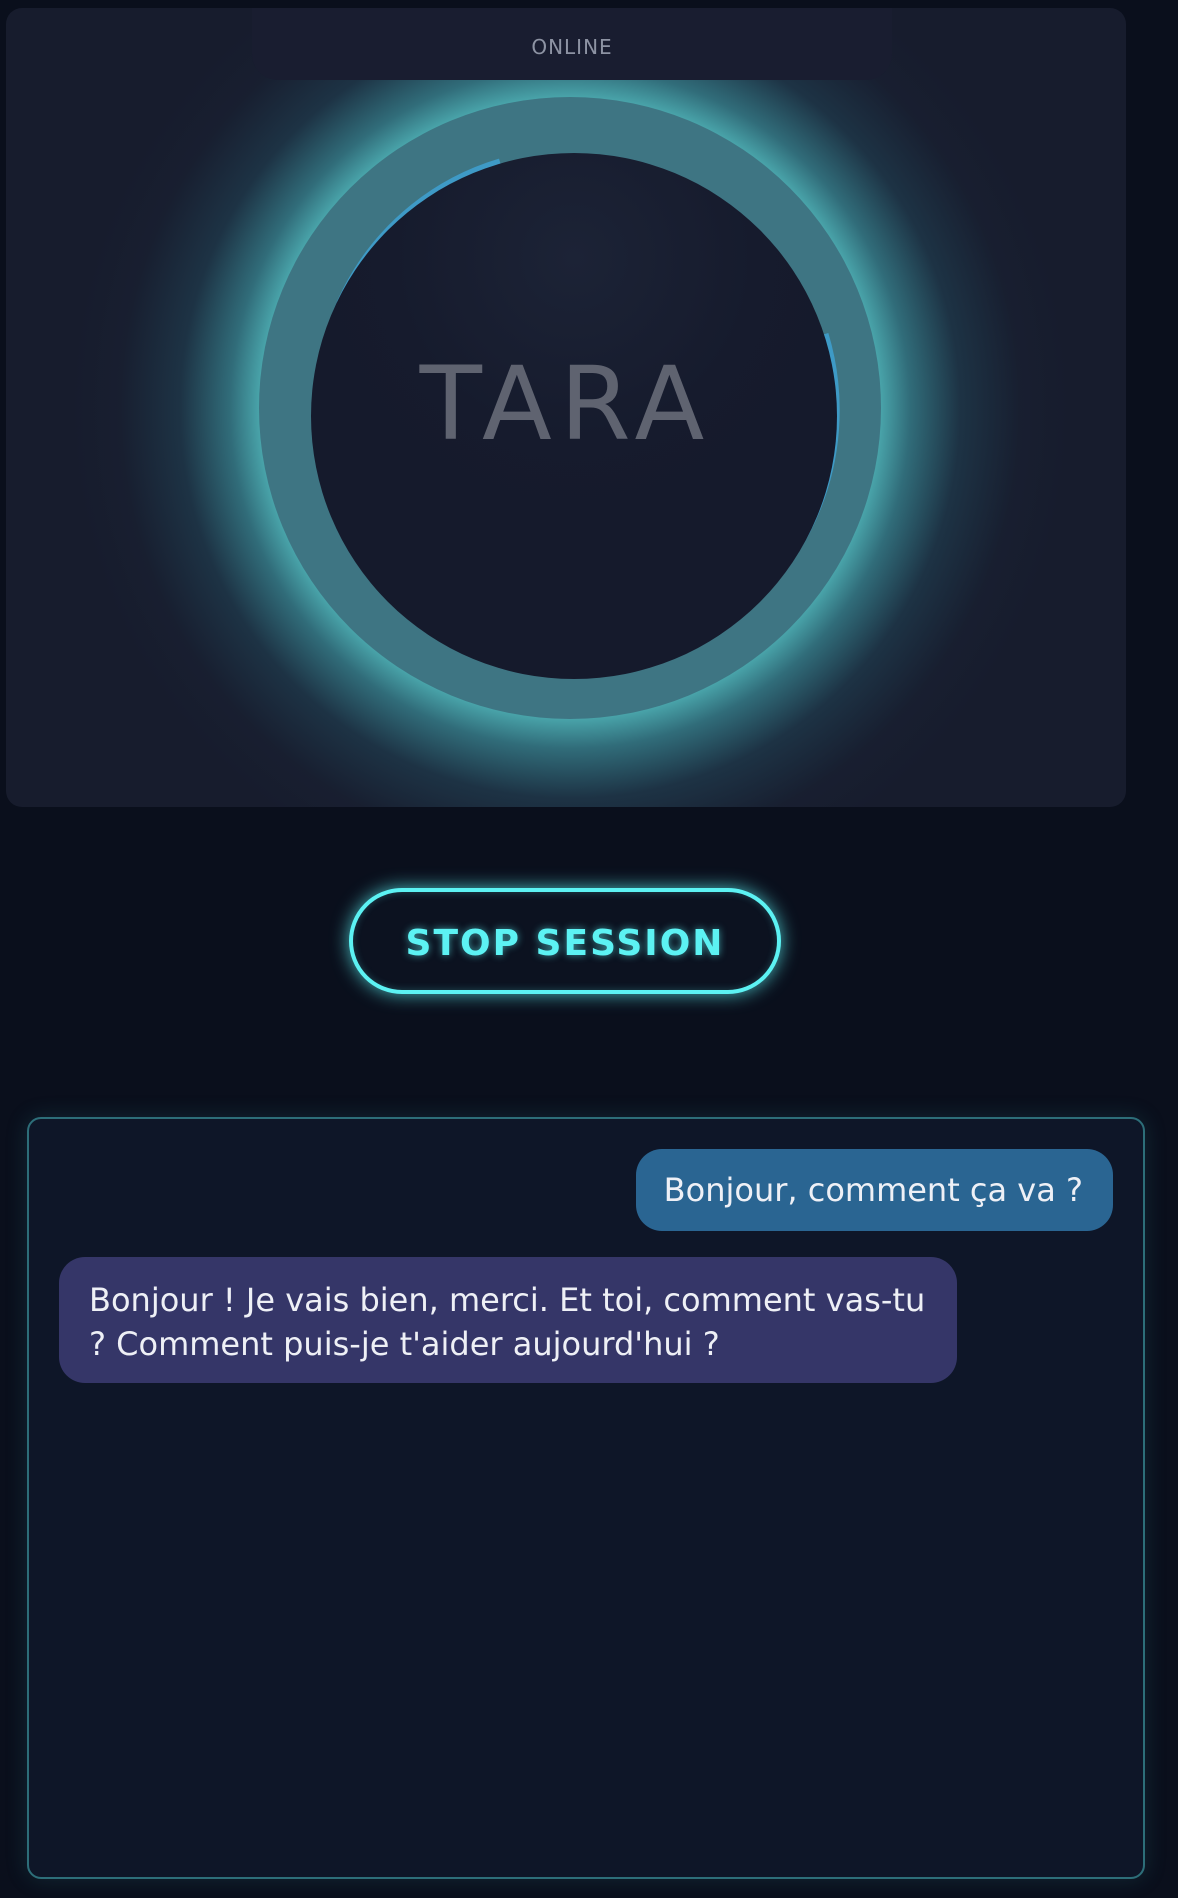  What do you see at coordinates (572, 47) in the screenshot?
I see `status-label: ONLINE` at bounding box center [572, 47].